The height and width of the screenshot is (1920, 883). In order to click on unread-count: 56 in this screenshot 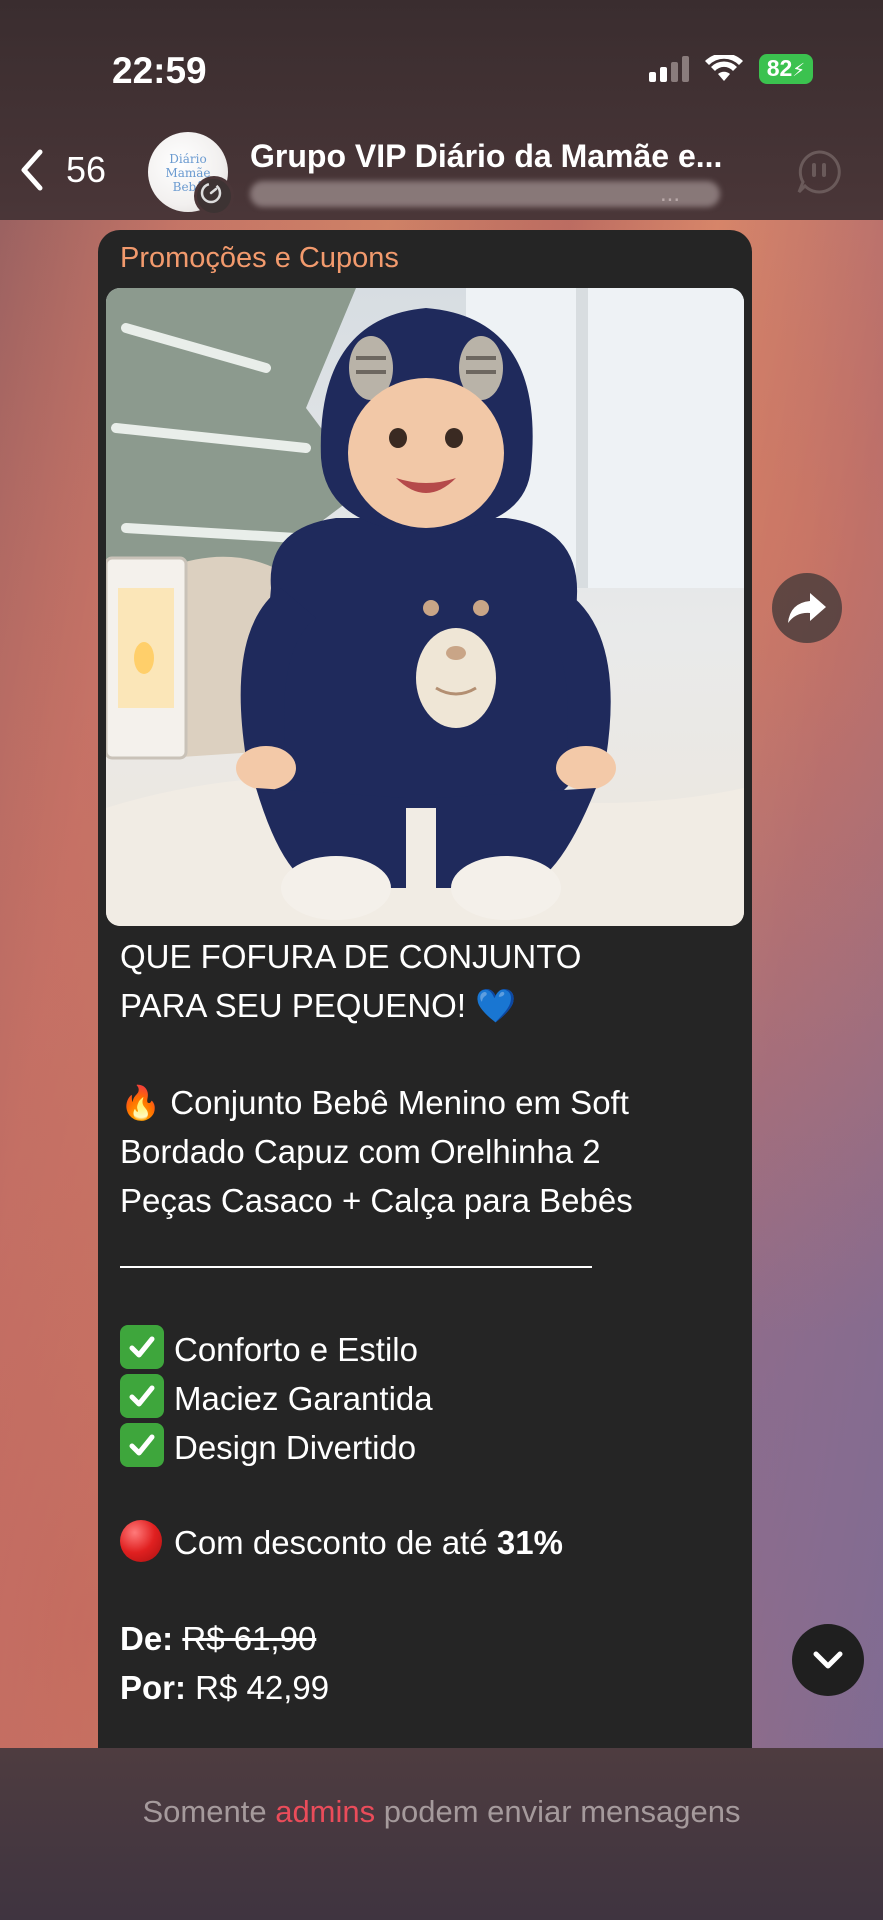, I will do `click(86, 169)`.